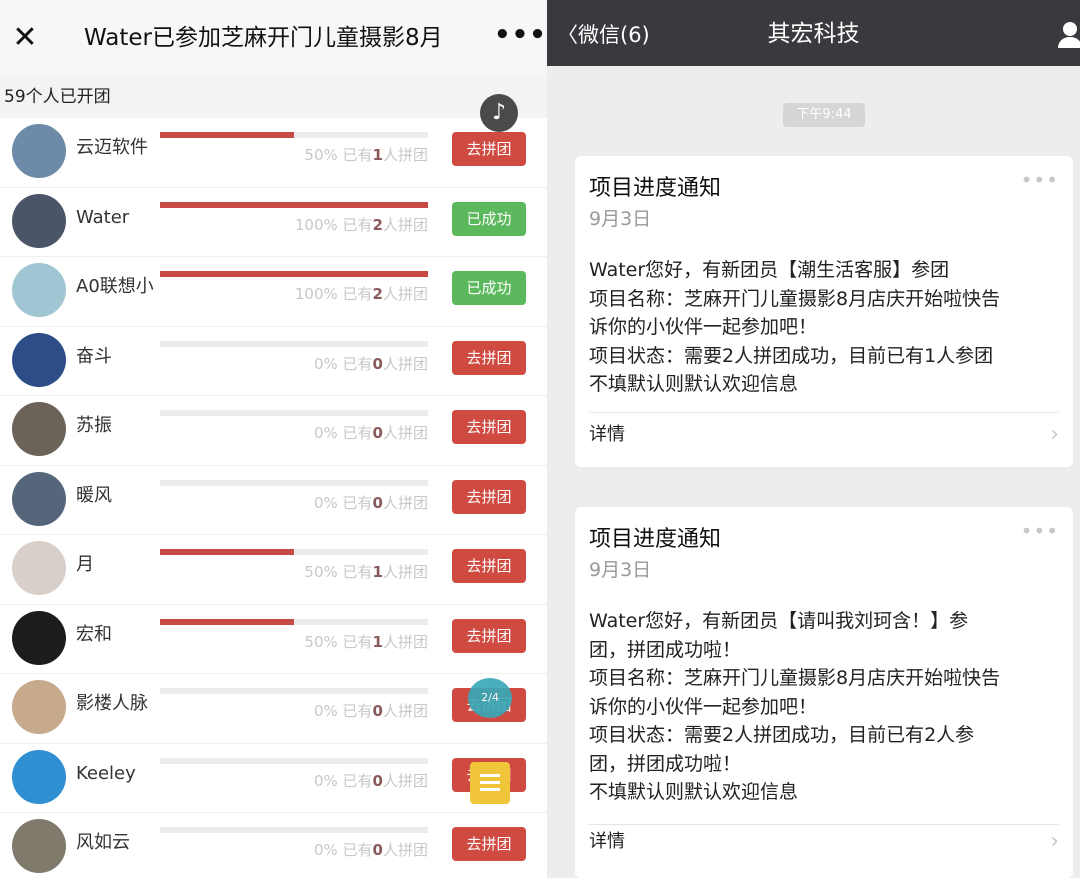 The image size is (1080, 878). Describe the element at coordinates (499, 113) in the screenshot. I see `music-note-icon: ♪` at that location.